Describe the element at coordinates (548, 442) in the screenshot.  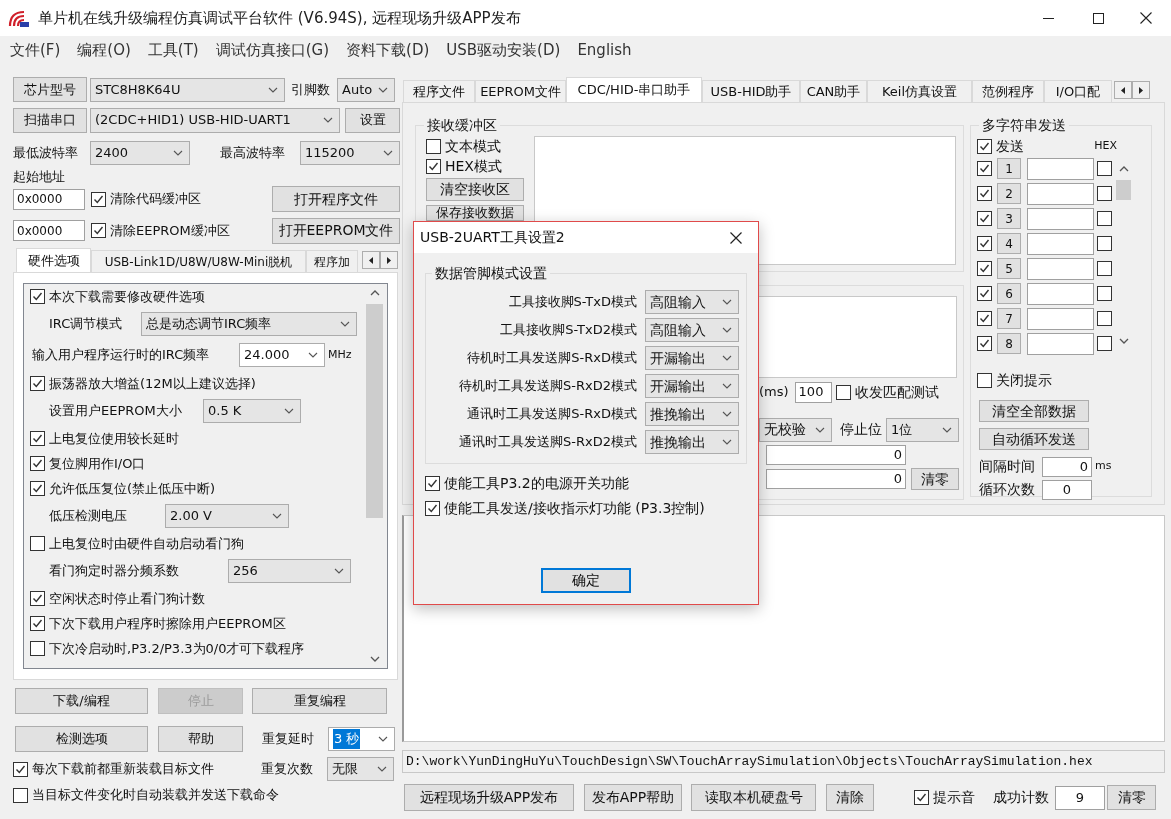
I see `pin-mode-label: 通讯时工具发送脚S-RxD2模式` at that location.